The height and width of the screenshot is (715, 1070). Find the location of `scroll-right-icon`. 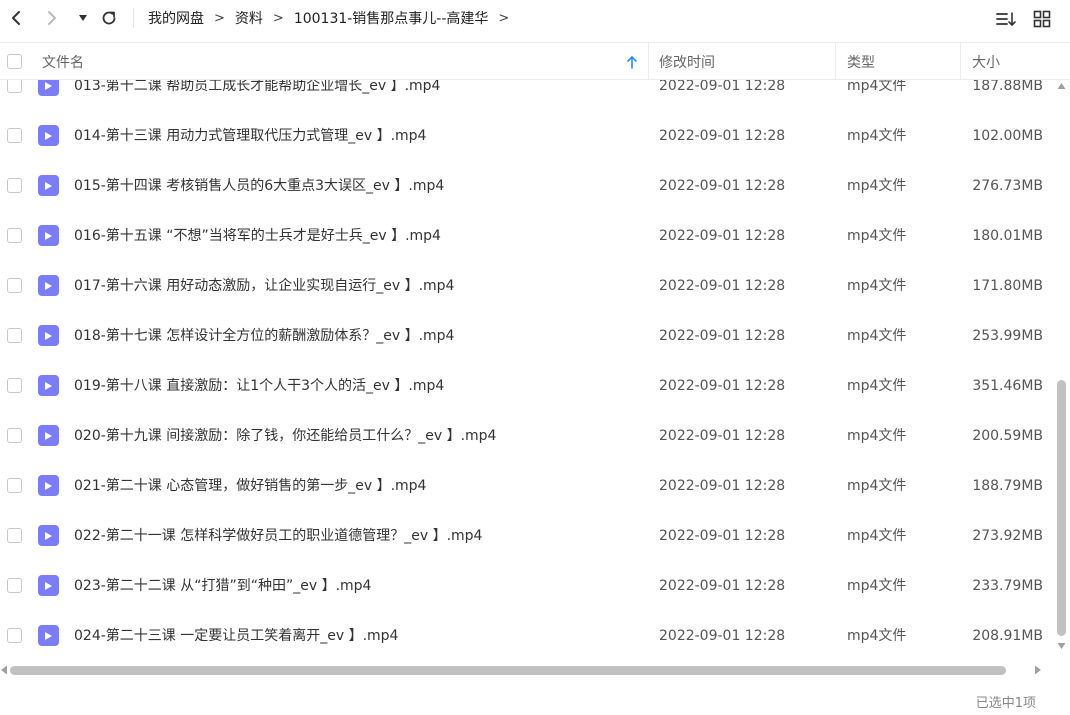

scroll-right-icon is located at coordinates (1038, 670).